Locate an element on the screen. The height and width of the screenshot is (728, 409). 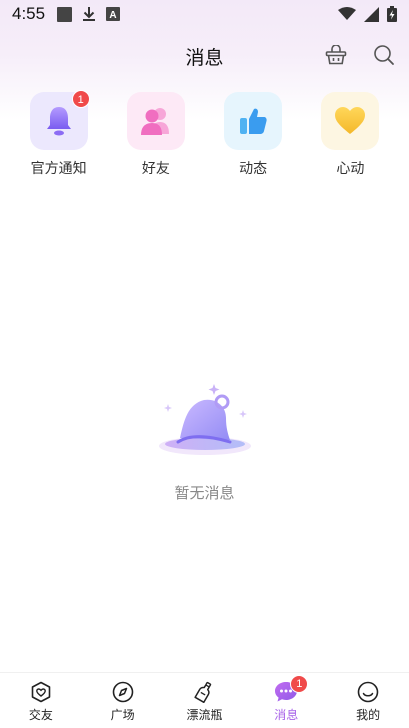
quick-item-official-notice: 1 官方通知 is located at coordinates (59, 134).